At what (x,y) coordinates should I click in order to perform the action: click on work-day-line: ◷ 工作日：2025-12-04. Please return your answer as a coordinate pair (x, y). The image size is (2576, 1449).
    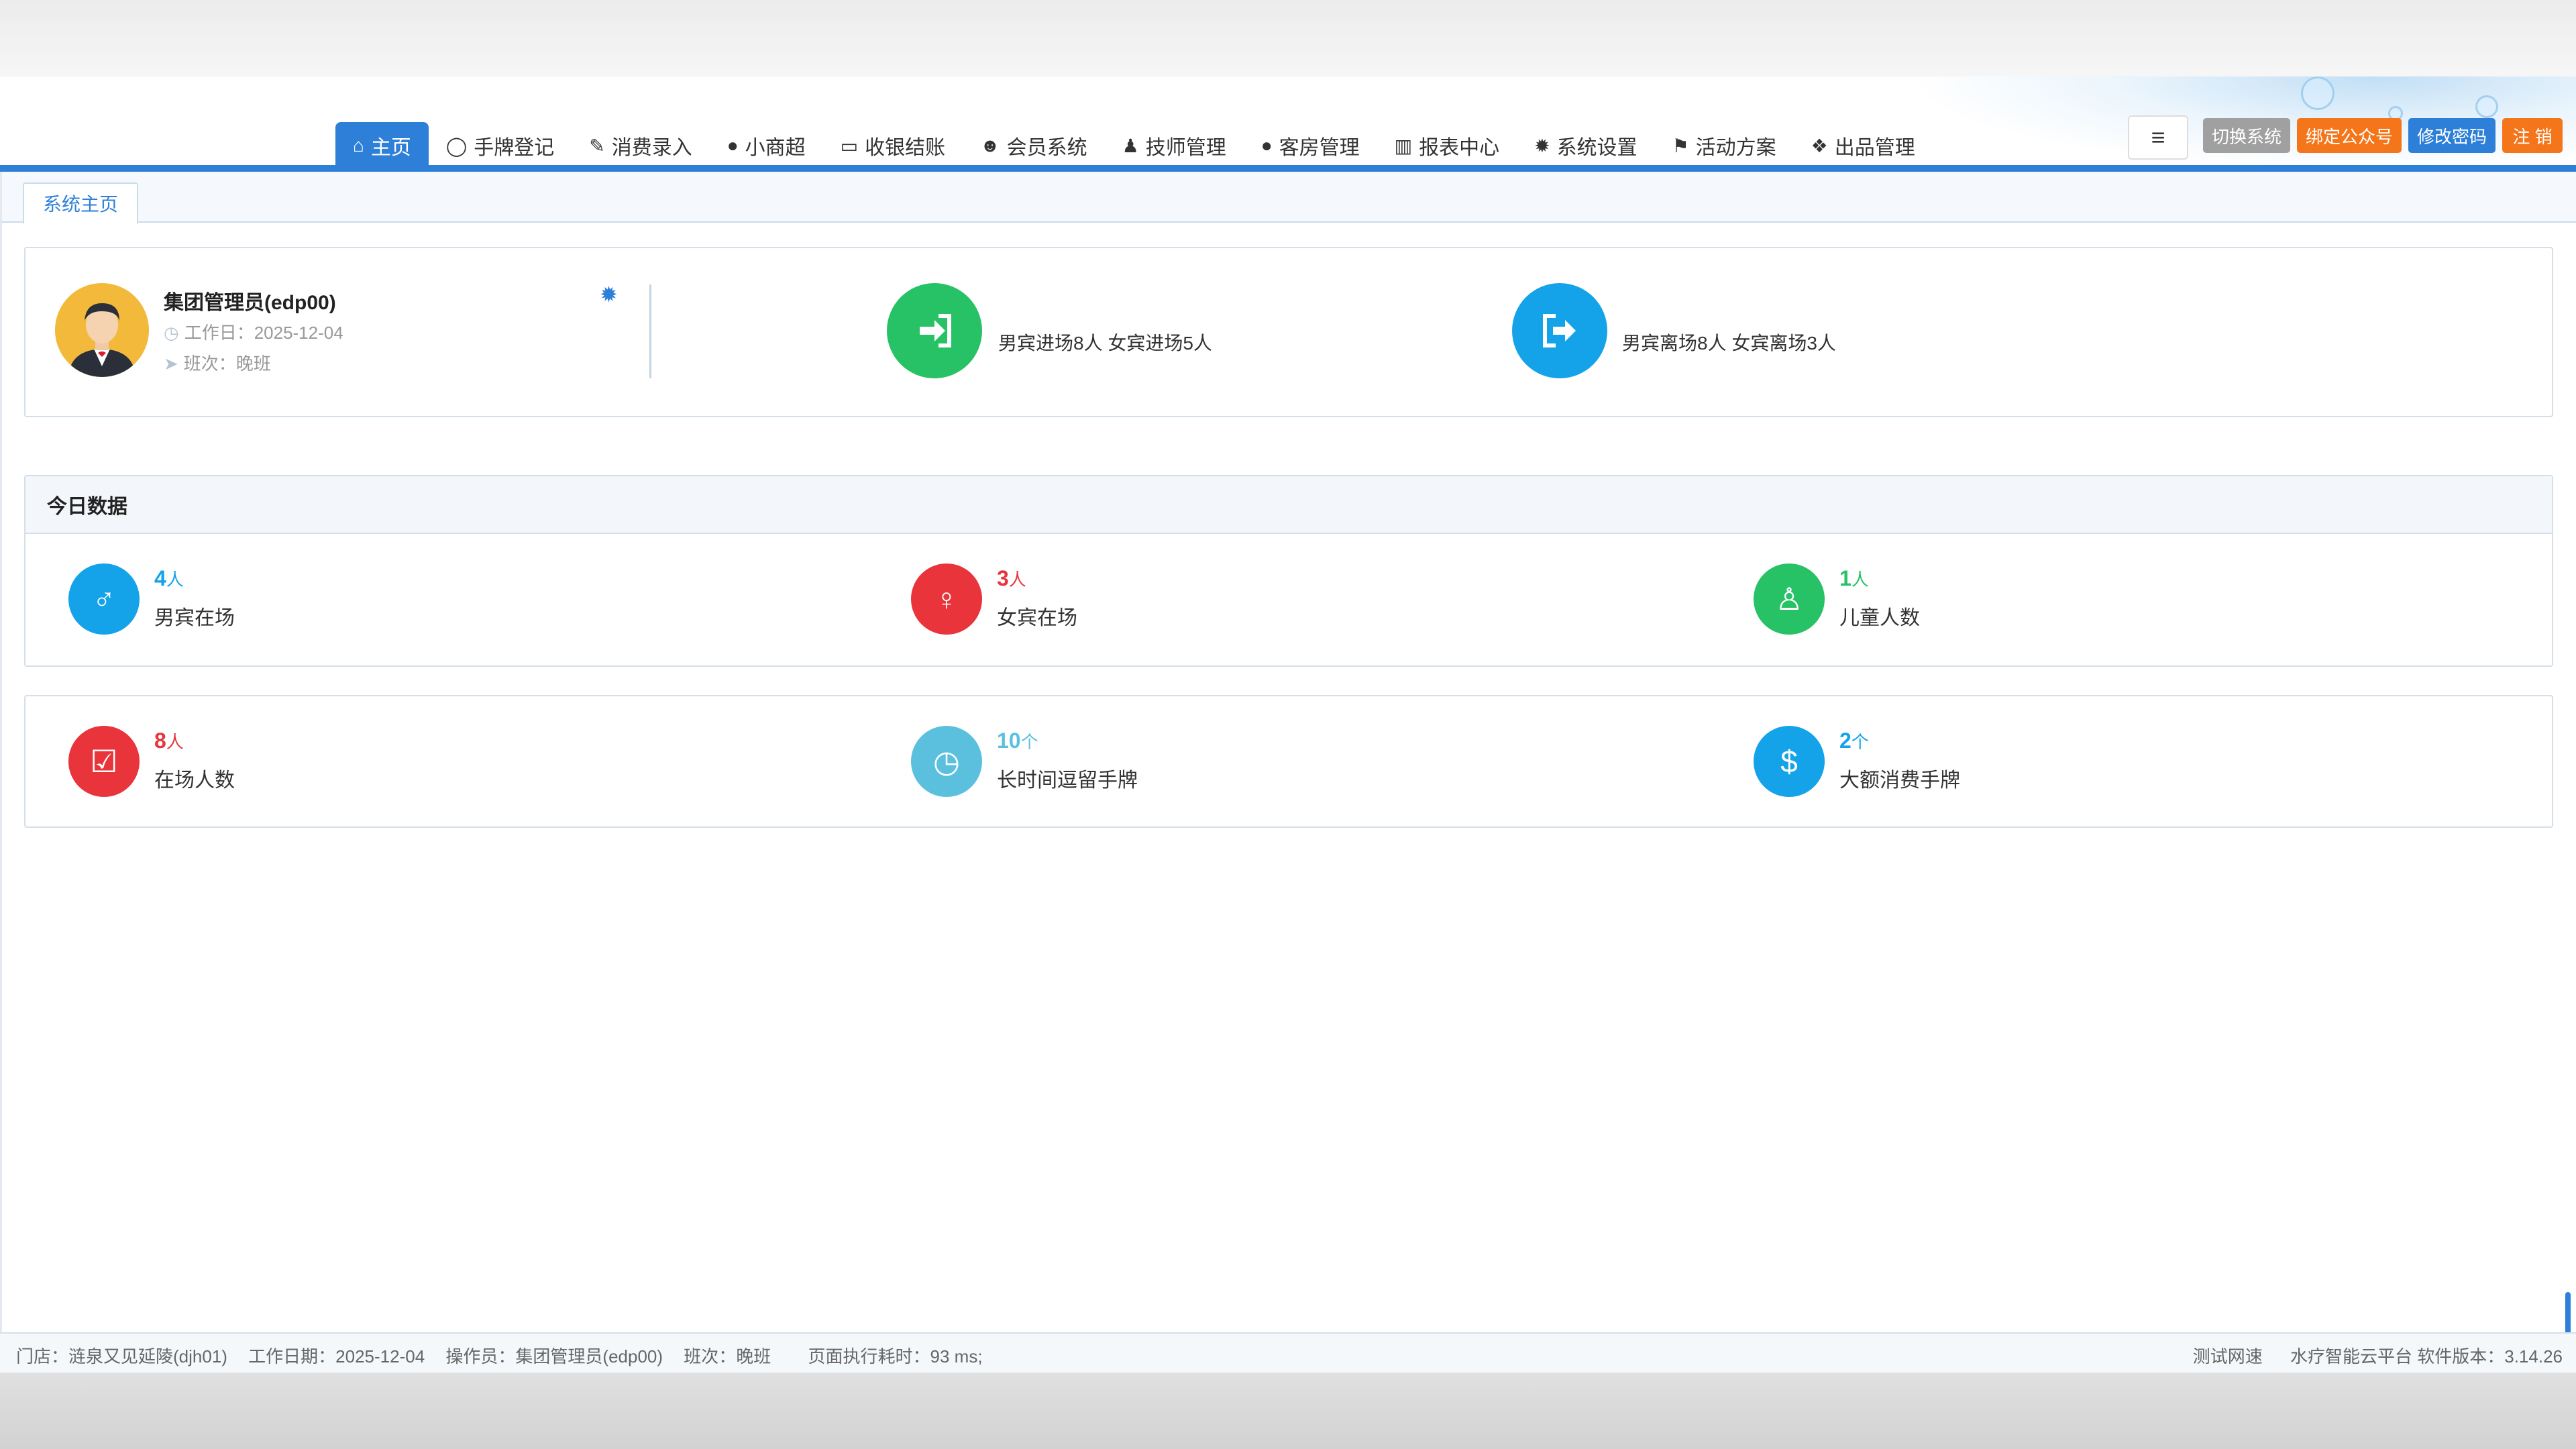
    Looking at the image, I should click on (253, 331).